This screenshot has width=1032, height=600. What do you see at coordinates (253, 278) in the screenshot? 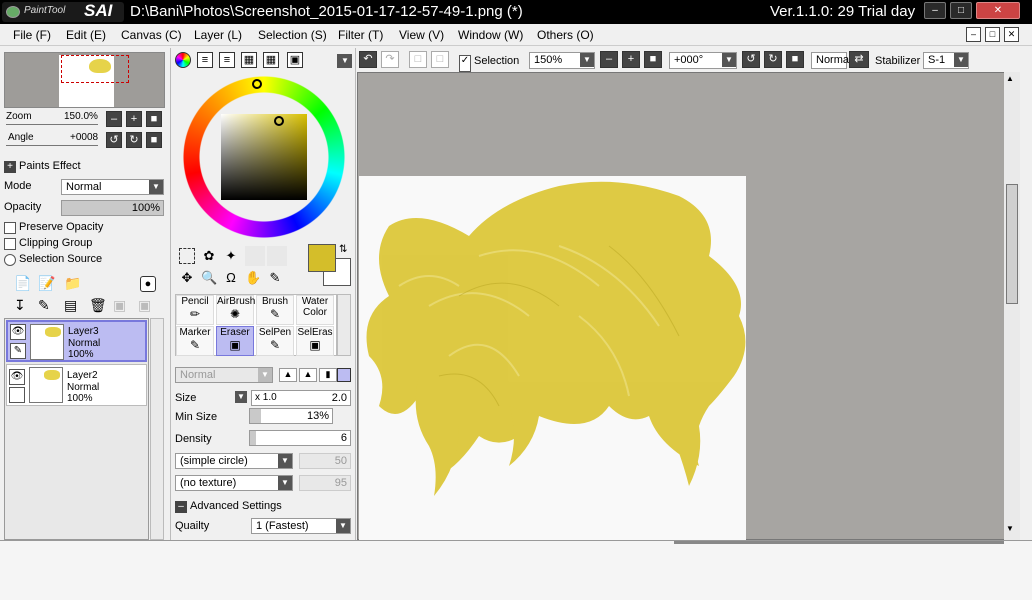
I see `hand-icon: ✋` at bounding box center [253, 278].